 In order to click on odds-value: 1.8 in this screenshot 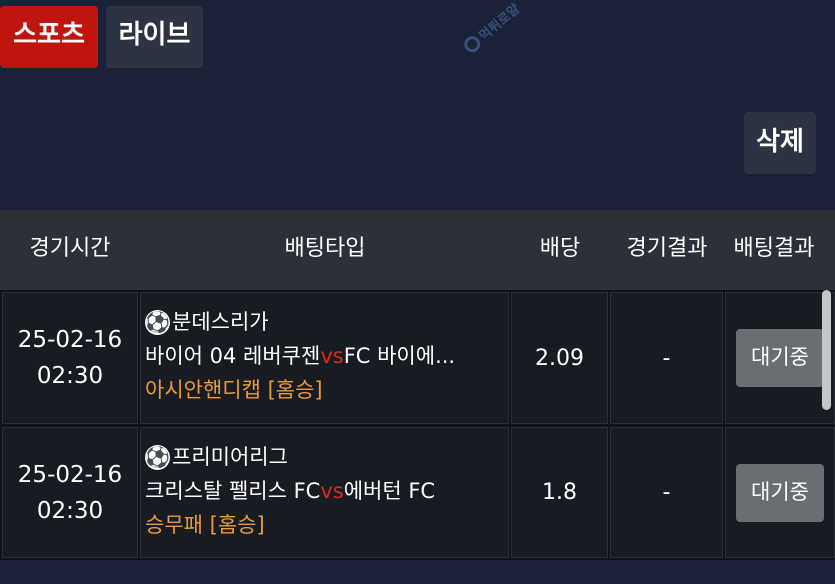, I will do `click(559, 492)`.